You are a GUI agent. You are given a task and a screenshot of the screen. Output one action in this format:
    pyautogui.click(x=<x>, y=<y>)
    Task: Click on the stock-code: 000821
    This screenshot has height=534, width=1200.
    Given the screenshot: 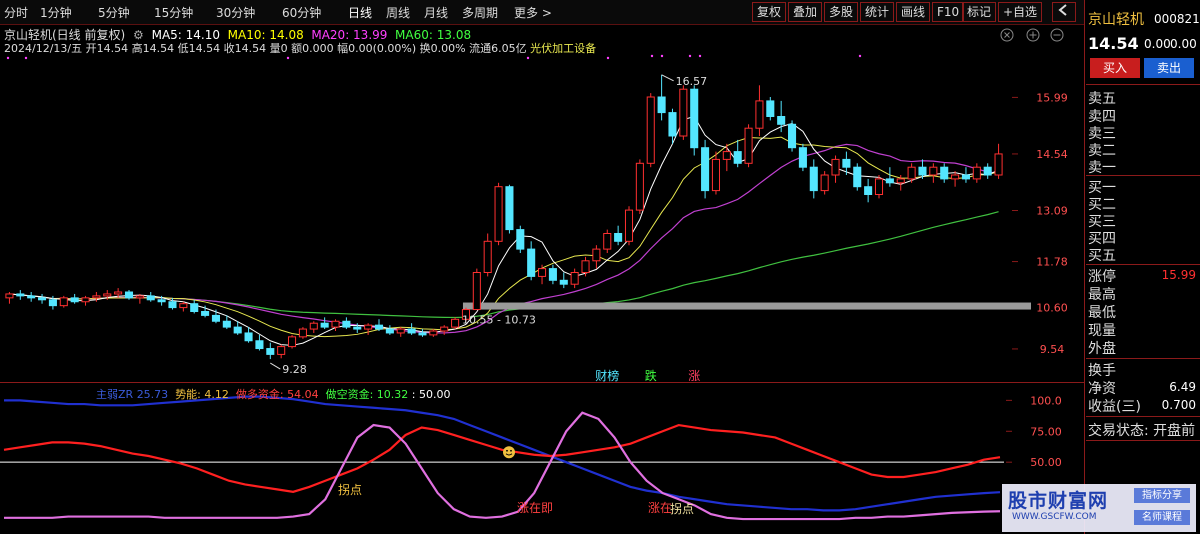 What is the action you would take?
    pyautogui.click(x=1177, y=19)
    